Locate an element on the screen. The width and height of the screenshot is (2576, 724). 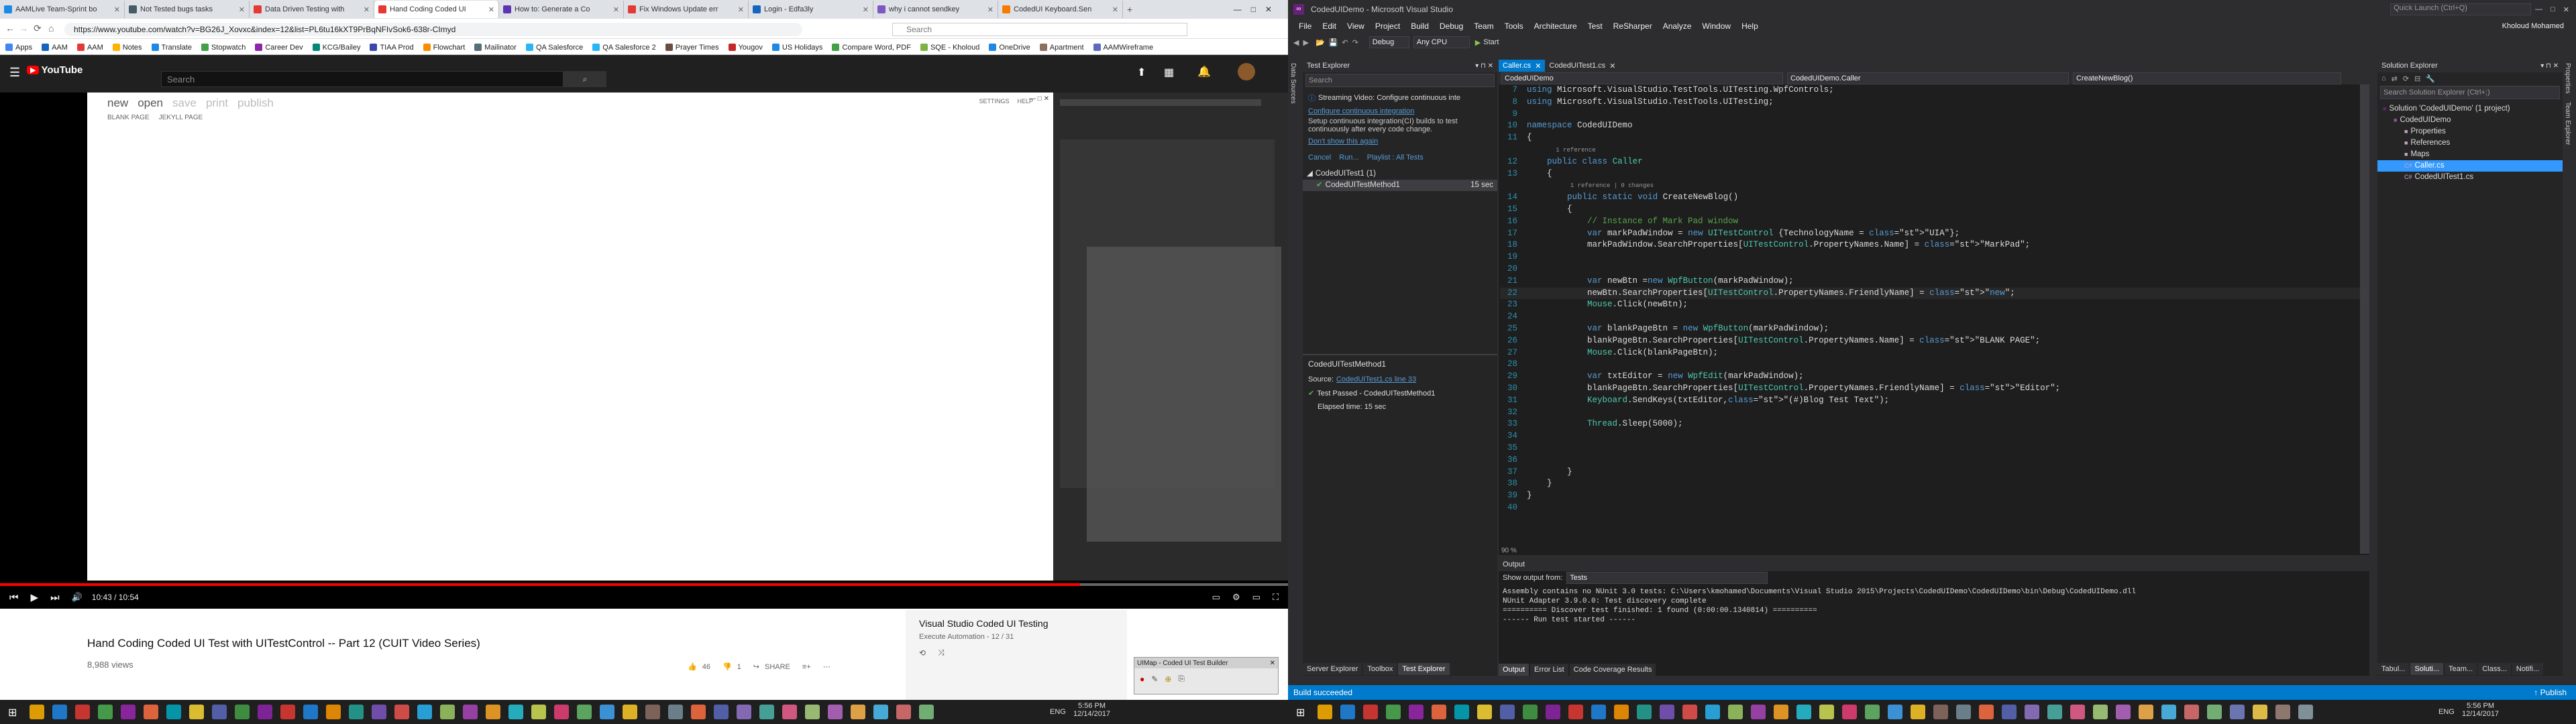
editor-tab: CodedUITest1.cs ✕ is located at coordinates (1582, 66).